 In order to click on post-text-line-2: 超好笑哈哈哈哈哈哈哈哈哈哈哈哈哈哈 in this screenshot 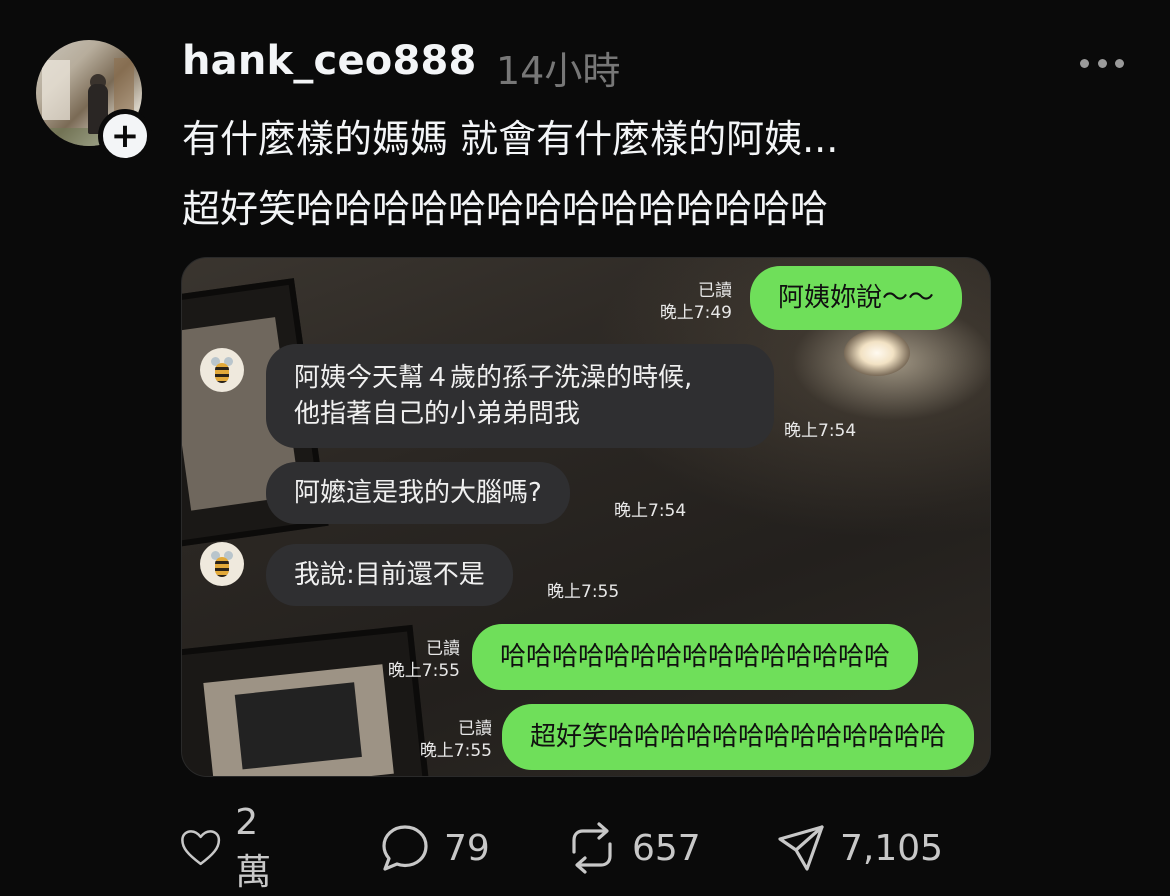, I will do `click(505, 209)`.